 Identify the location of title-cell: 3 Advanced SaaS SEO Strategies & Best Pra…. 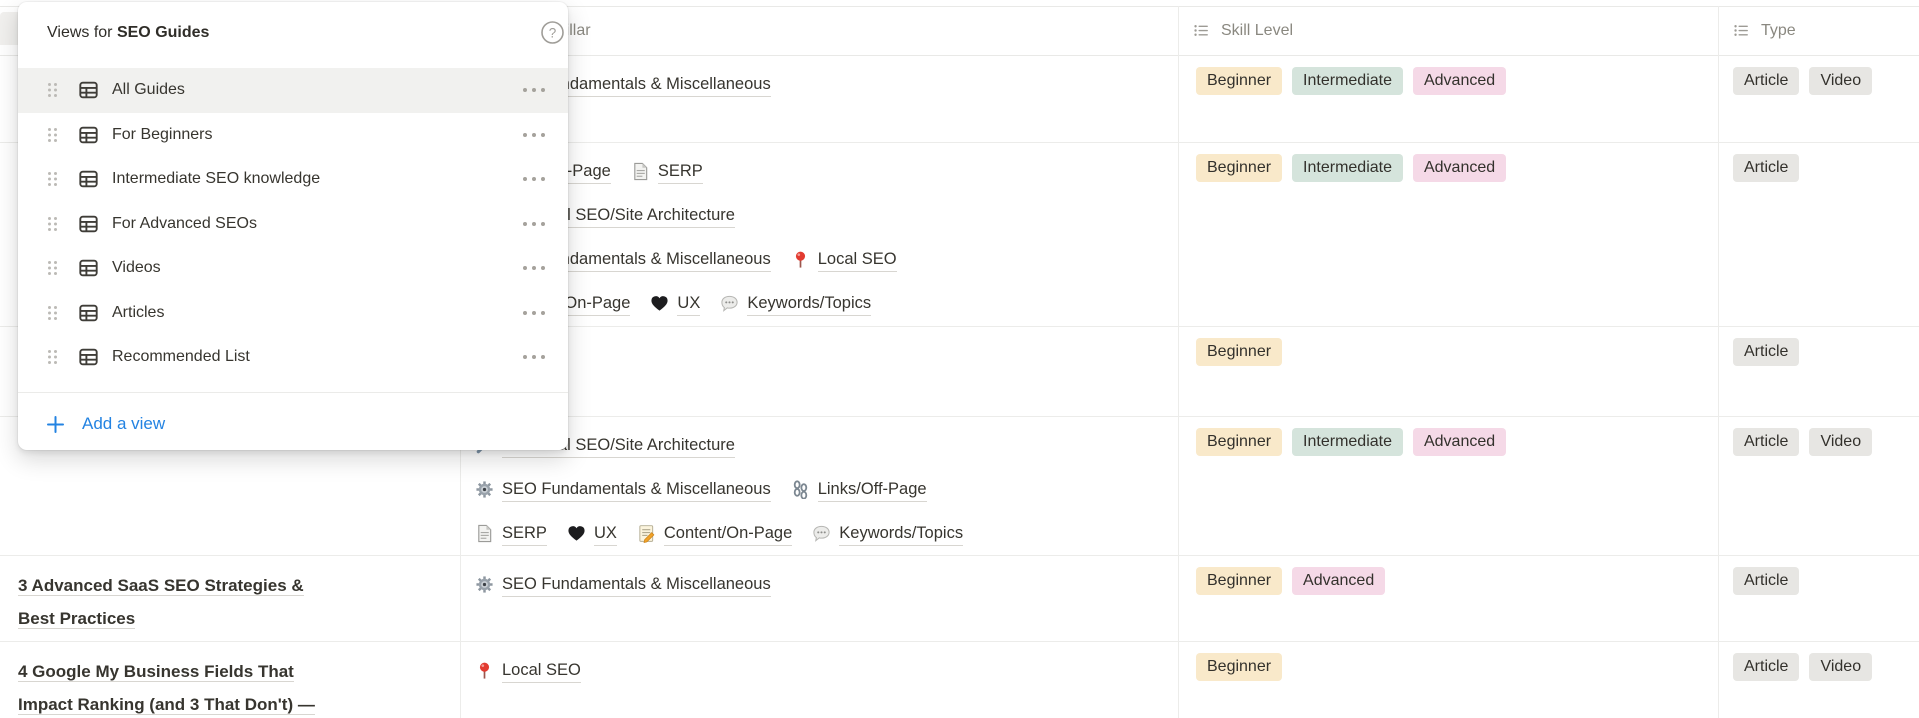
(230, 598).